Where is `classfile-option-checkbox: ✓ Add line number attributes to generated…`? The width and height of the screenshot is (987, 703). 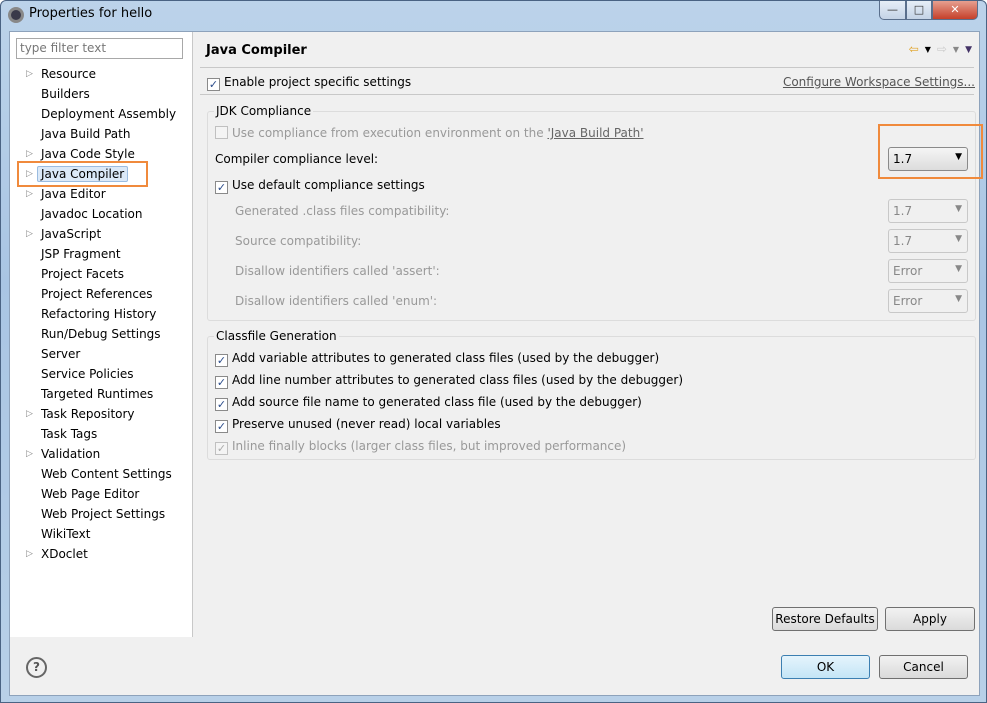
classfile-option-checkbox: ✓ Add line number attributes to generated… is located at coordinates (449, 381).